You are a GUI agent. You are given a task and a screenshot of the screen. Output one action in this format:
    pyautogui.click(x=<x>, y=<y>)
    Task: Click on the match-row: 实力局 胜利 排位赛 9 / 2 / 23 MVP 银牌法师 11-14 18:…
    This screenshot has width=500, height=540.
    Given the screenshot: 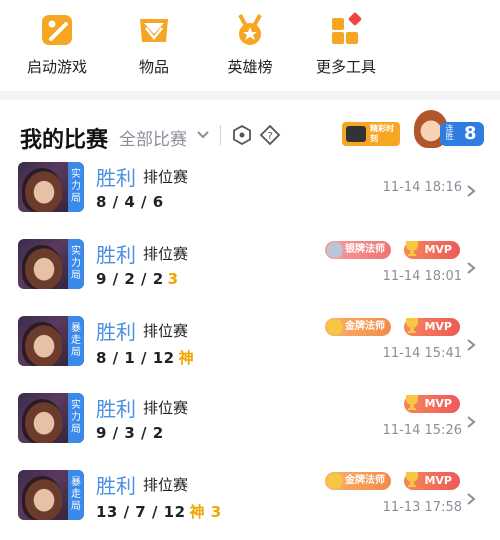 What is the action you would take?
    pyautogui.click(x=250, y=274)
    